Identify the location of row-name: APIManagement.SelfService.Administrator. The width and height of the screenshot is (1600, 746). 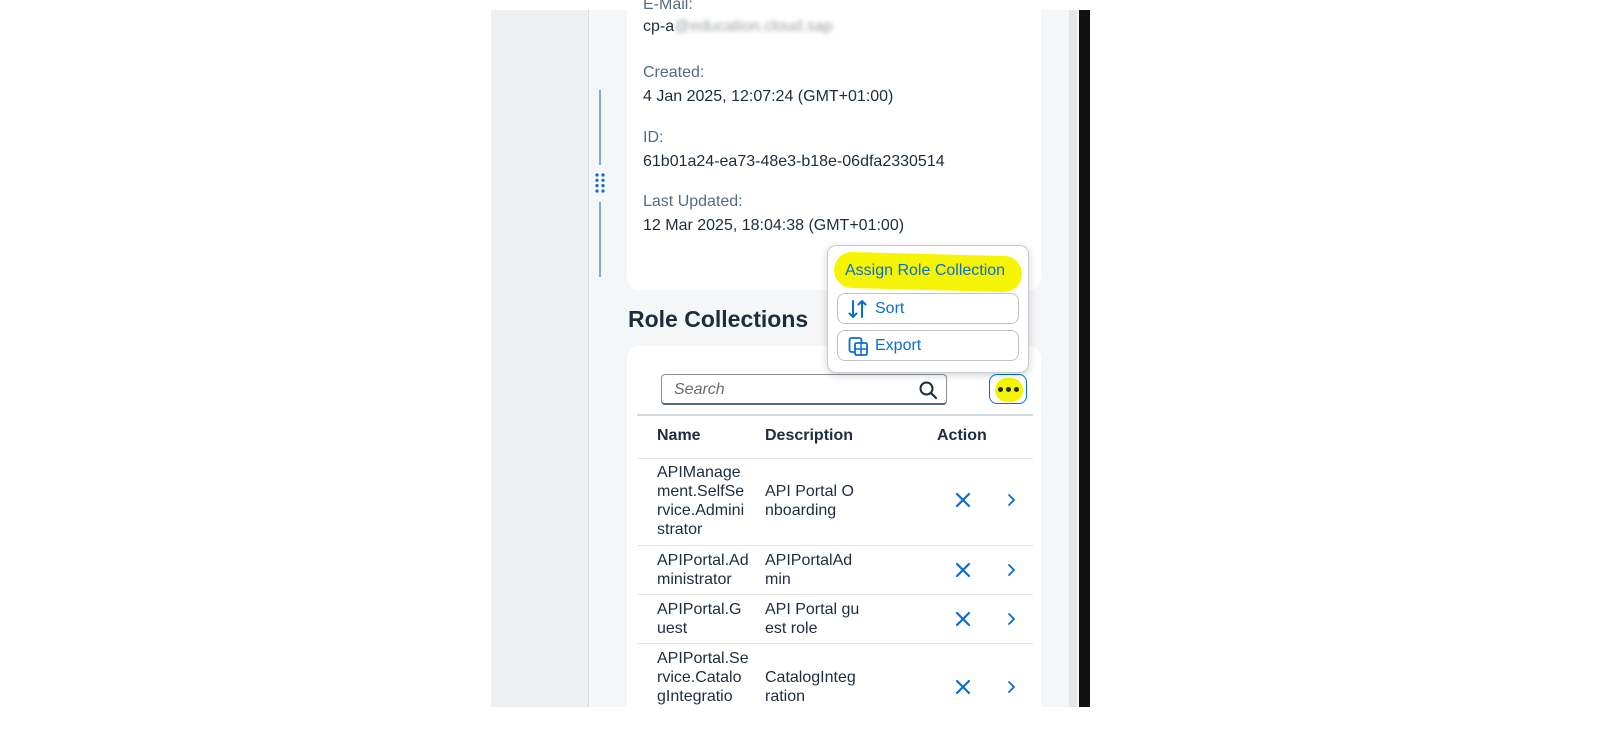
(701, 501).